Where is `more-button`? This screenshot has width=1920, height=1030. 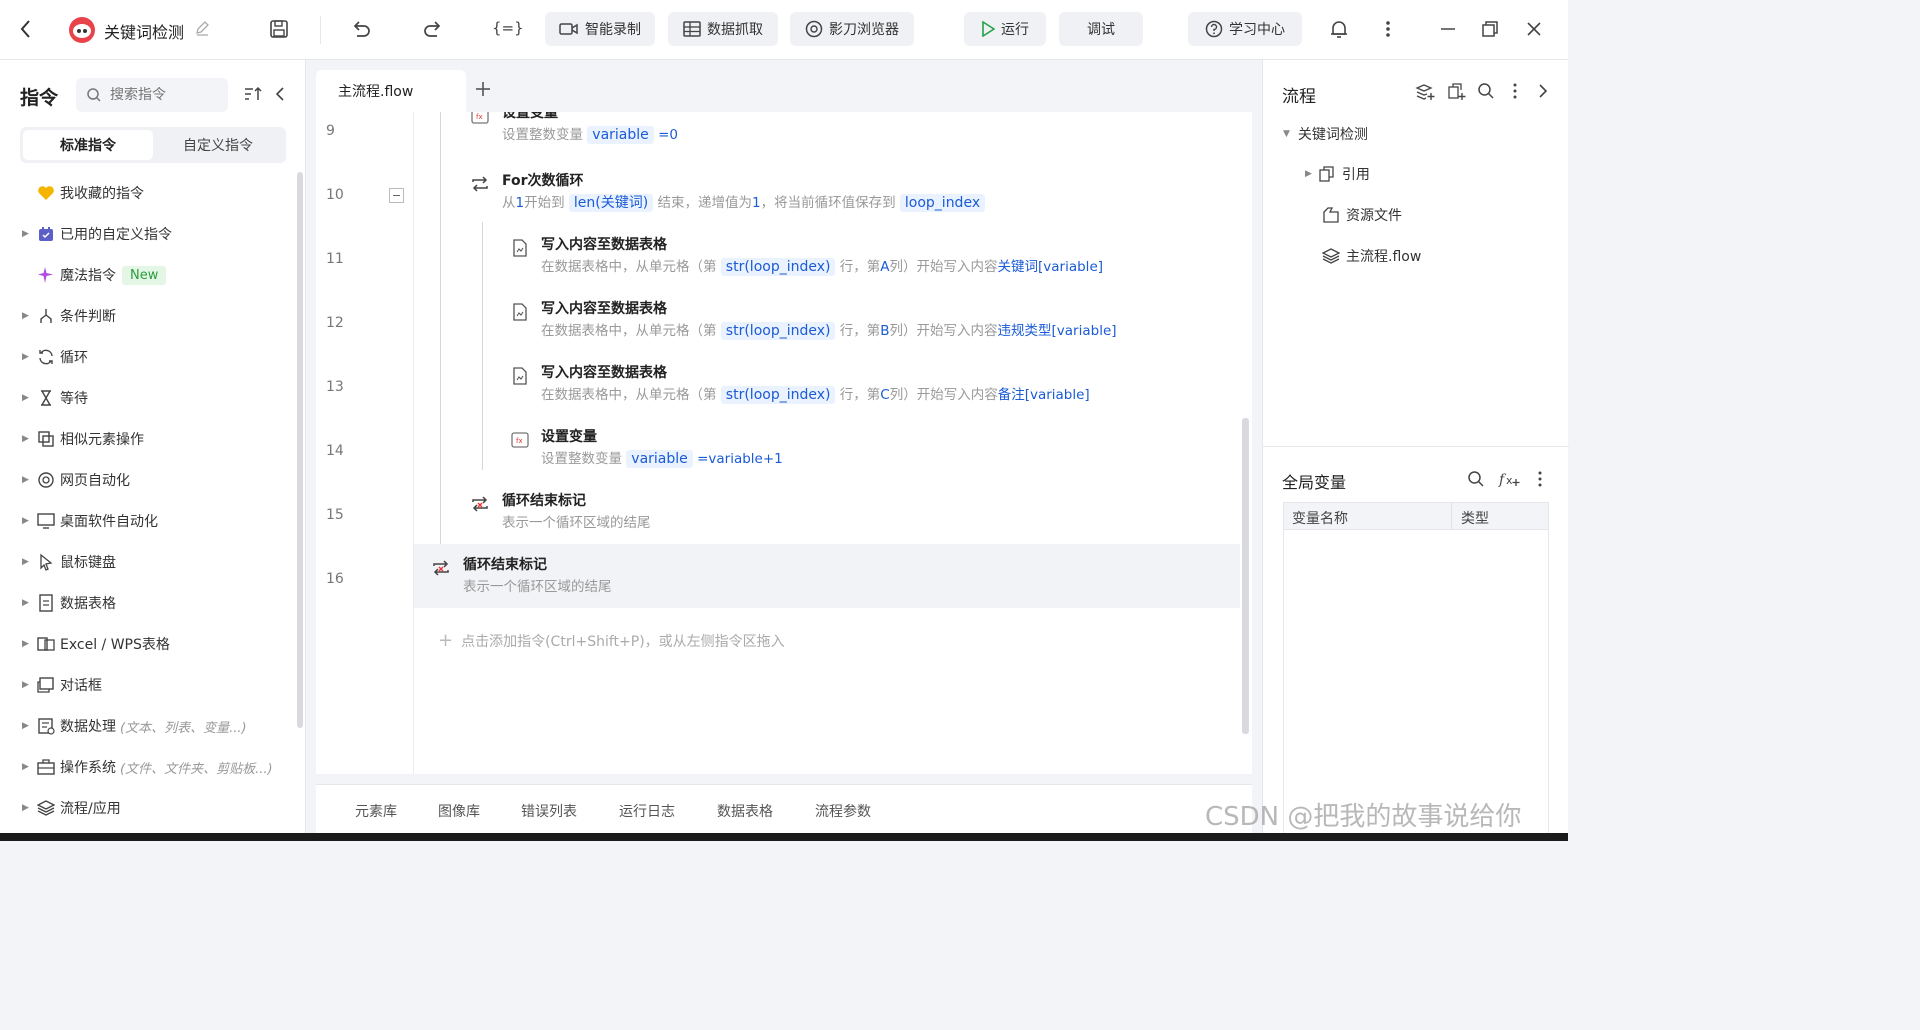
more-button is located at coordinates (1388, 29).